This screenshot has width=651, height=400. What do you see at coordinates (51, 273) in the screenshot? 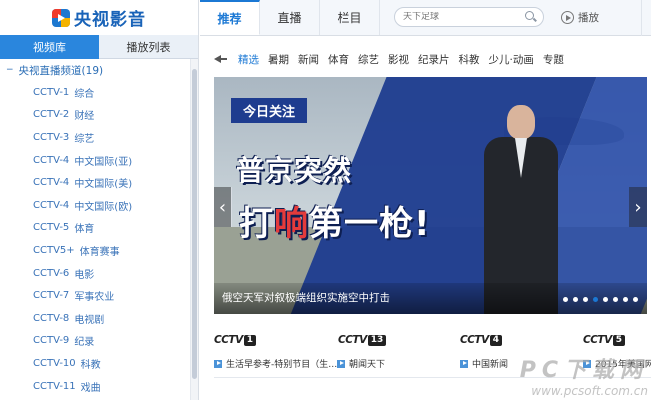
I see `channel-code: CCTV-6` at bounding box center [51, 273].